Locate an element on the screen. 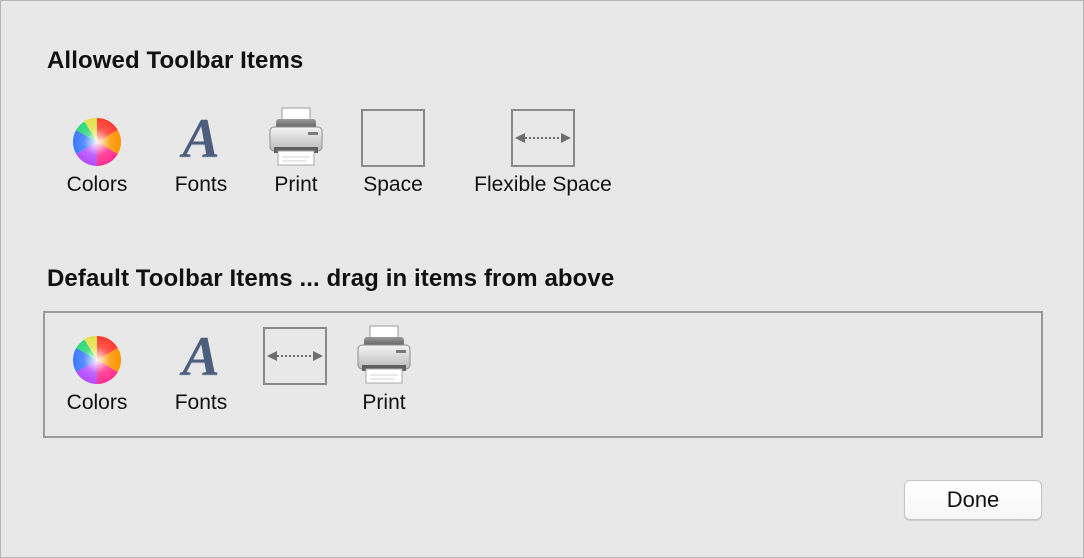  allowed-item-fonts: A Fonts is located at coordinates (201, 149).